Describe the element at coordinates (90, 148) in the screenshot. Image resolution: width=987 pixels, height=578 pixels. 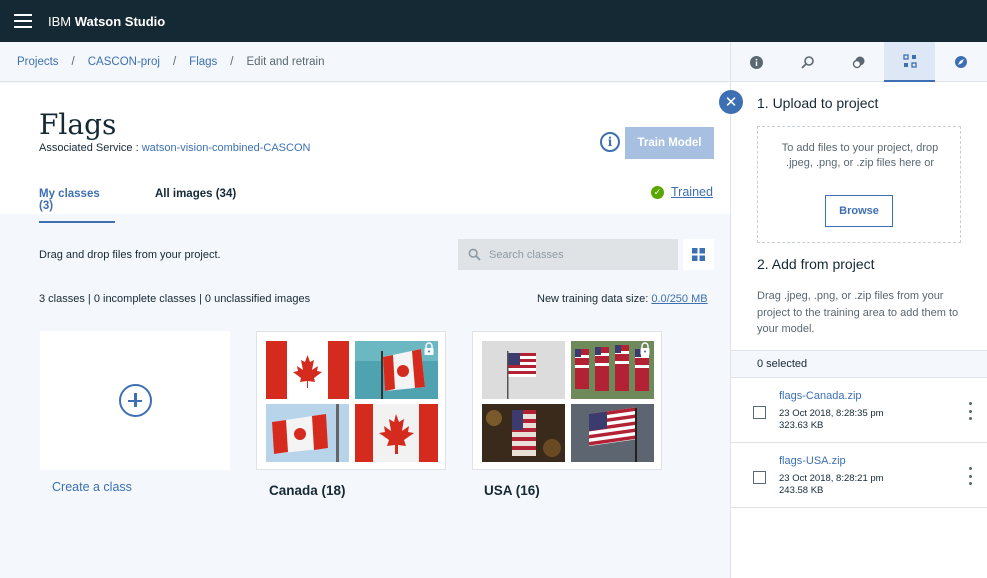
I see `associated-service-label: Associated Service :` at that location.